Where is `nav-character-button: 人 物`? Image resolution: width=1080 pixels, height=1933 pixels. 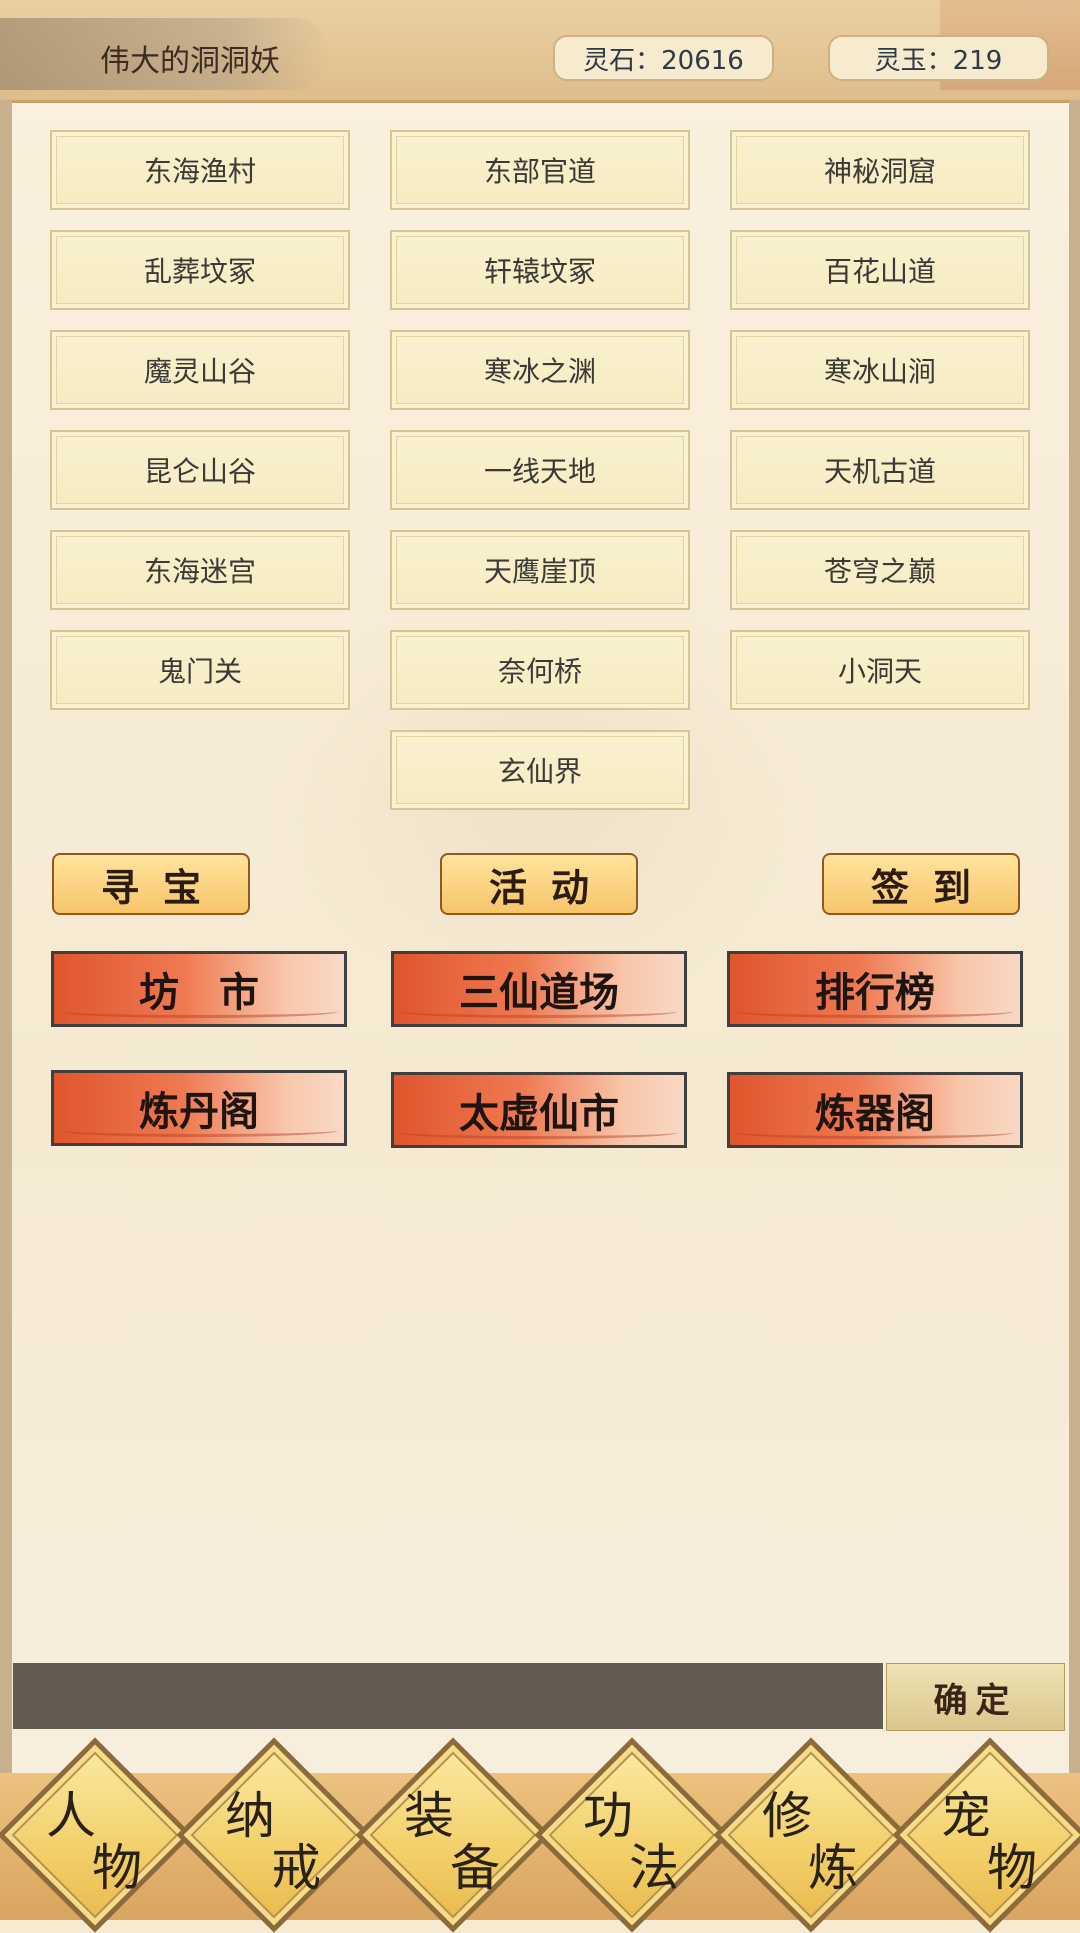
nav-character-button: 人 物 is located at coordinates (96, 1835).